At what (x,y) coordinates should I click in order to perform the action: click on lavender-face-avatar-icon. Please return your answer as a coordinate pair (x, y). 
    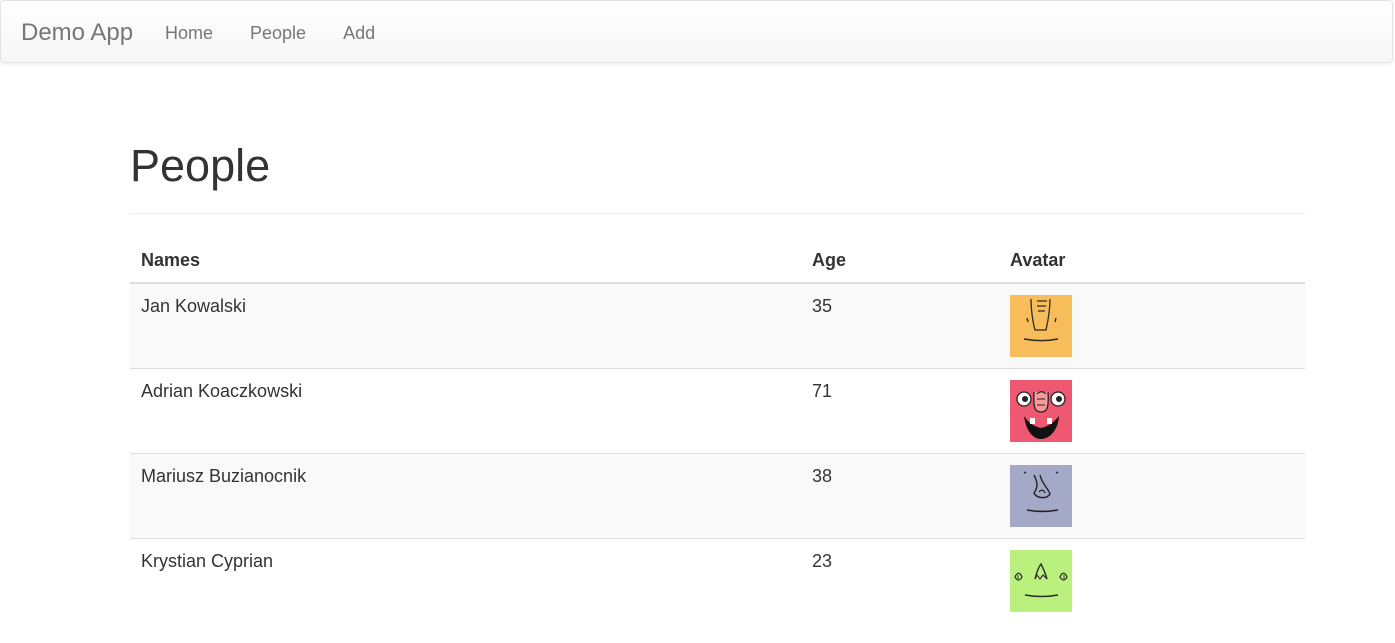
    Looking at the image, I should click on (1041, 496).